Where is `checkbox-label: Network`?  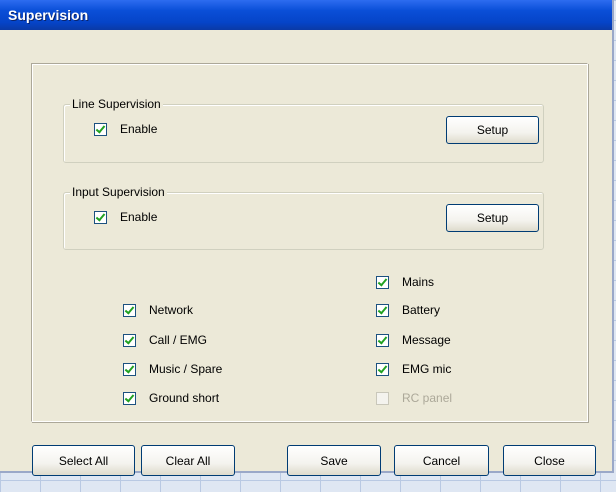
checkbox-label: Network is located at coordinates (171, 310).